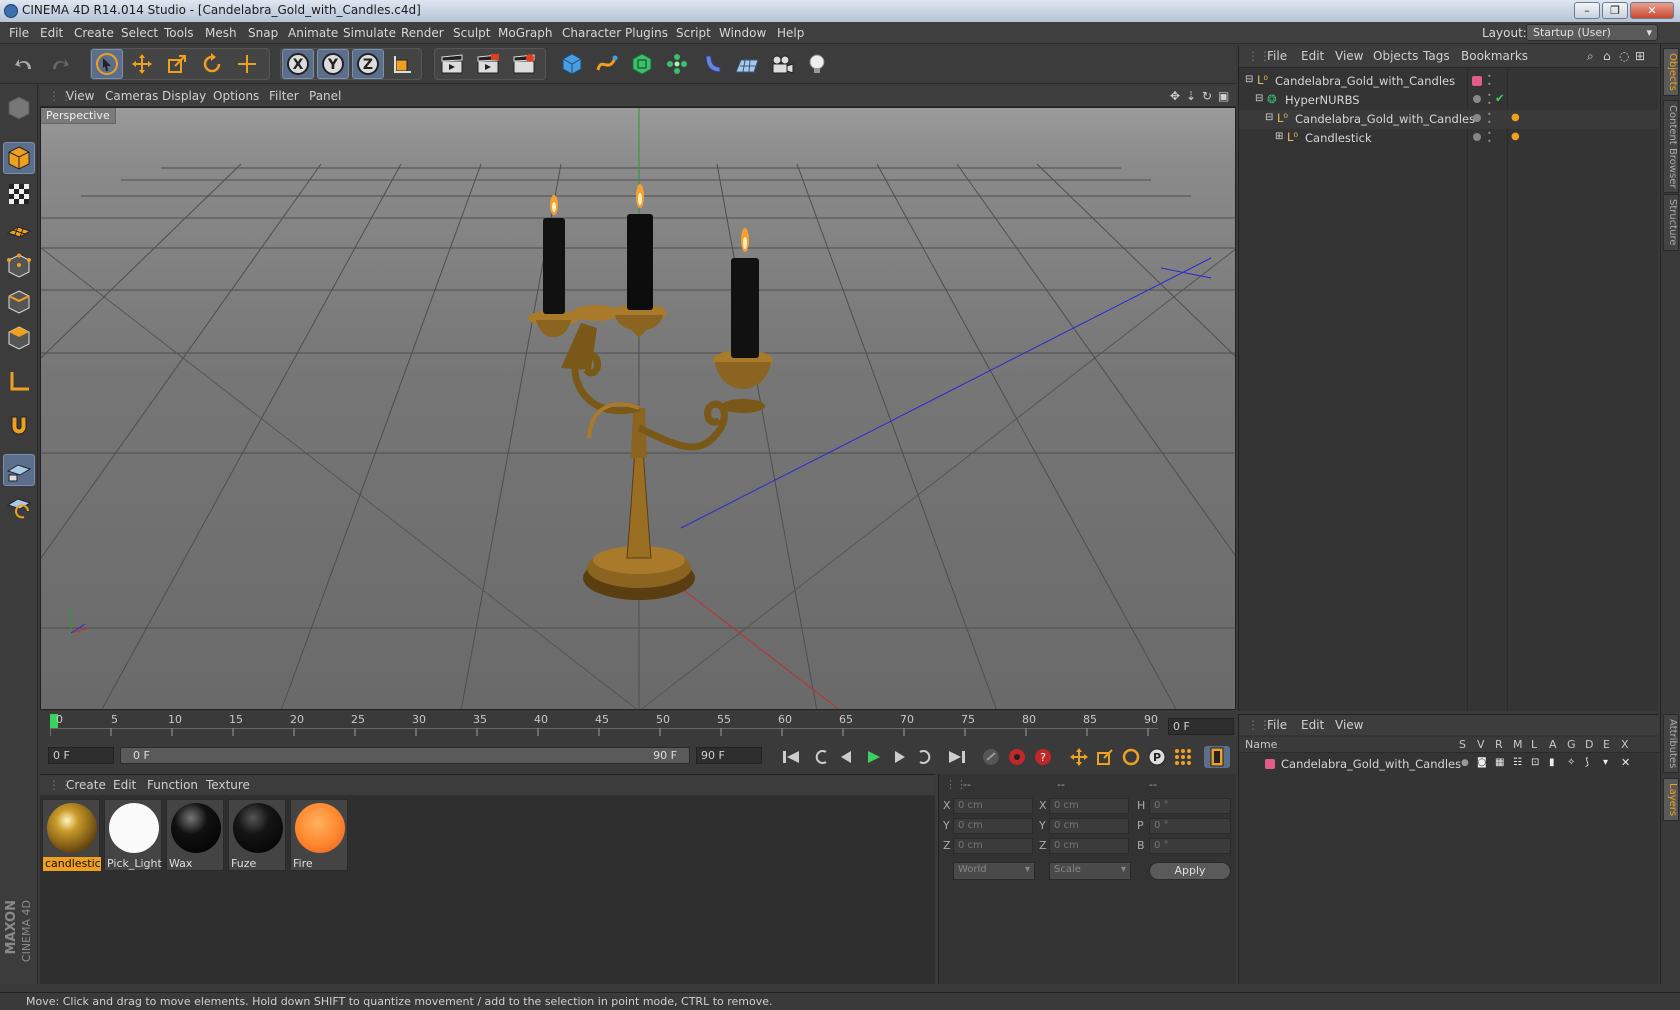 The height and width of the screenshot is (1010, 1680). Describe the element at coordinates (325, 96) in the screenshot. I see `viewport-menu-panel: Panel` at that location.